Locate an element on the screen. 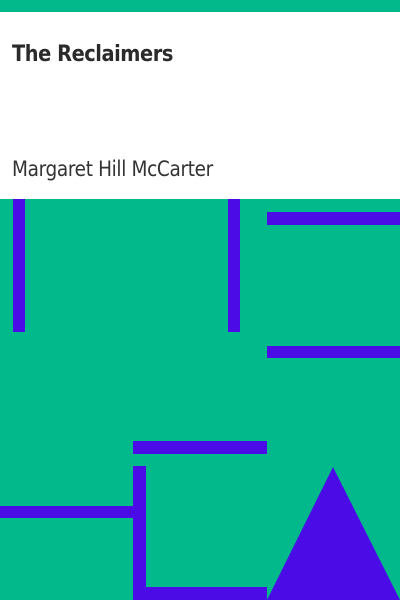 The width and height of the screenshot is (400, 600). left-horizontal-bar is located at coordinates (66, 512).